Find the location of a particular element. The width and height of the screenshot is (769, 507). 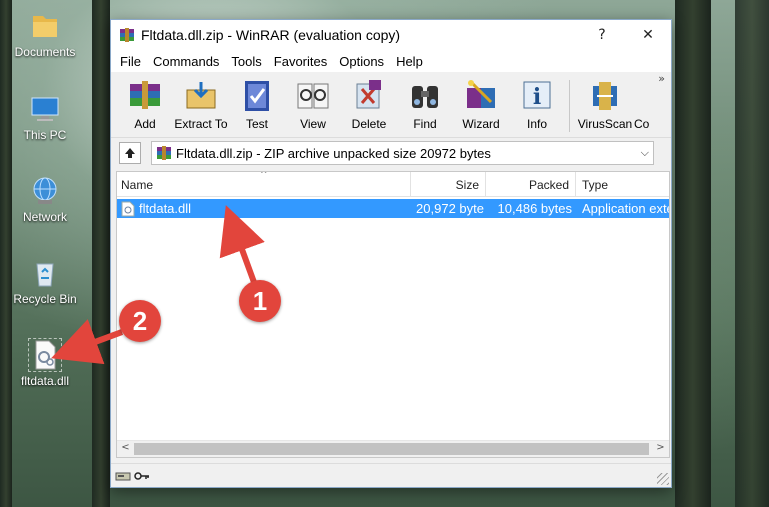

horizontal-scrollbar: < > is located at coordinates (393, 448).